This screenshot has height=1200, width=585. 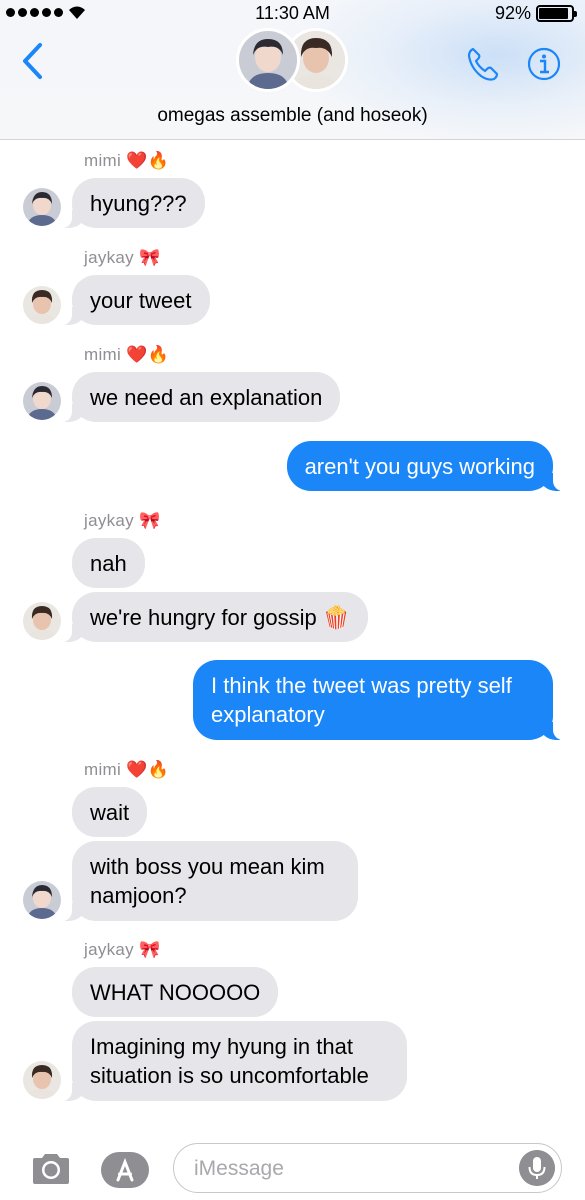 What do you see at coordinates (209, 881) in the screenshot?
I see `incoming-message-bubble: with boss you mean kim namjoon?` at bounding box center [209, 881].